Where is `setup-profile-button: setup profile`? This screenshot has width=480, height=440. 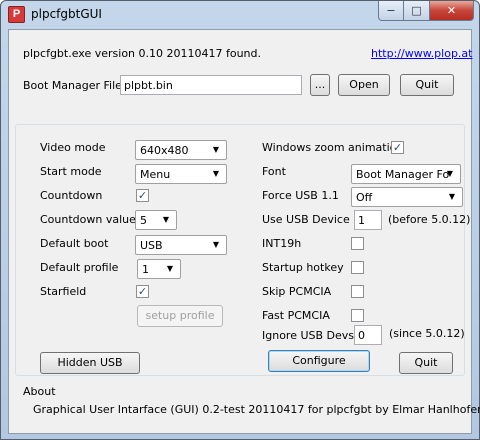
setup-profile-button: setup profile is located at coordinates (180, 316).